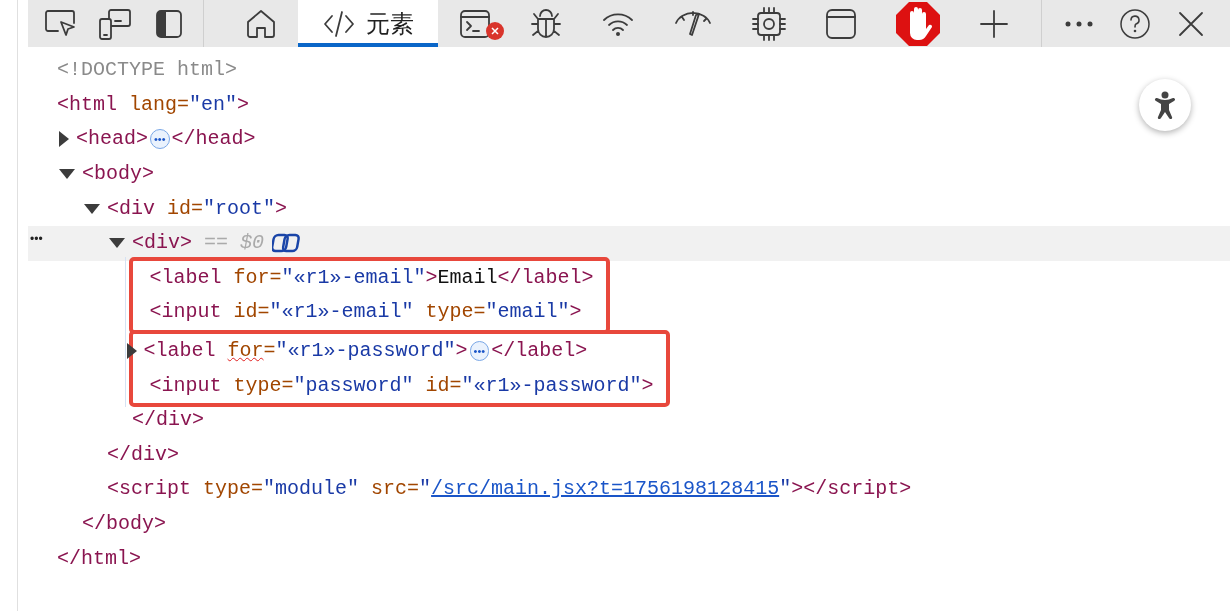 The image size is (1230, 611). I want to click on cursor-icon, so click(61, 23).